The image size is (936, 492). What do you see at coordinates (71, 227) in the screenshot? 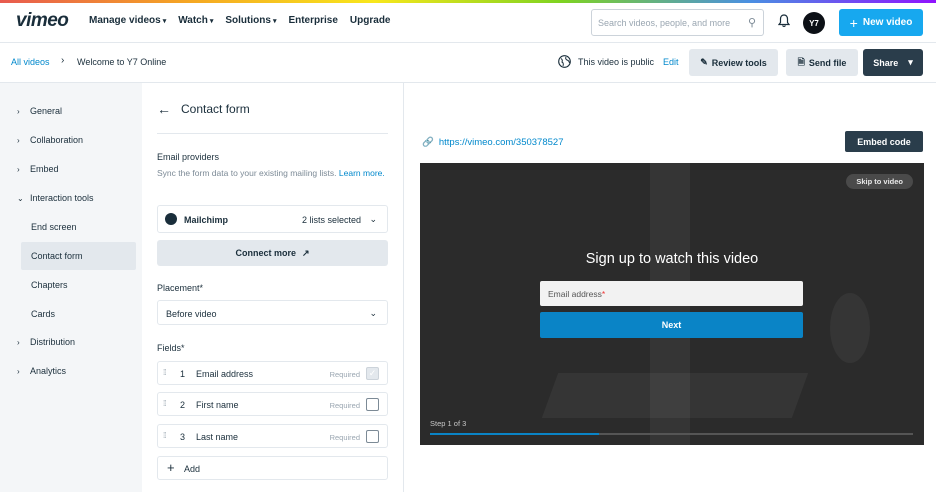
I see `sidebar-item-end-screen: End screen` at bounding box center [71, 227].